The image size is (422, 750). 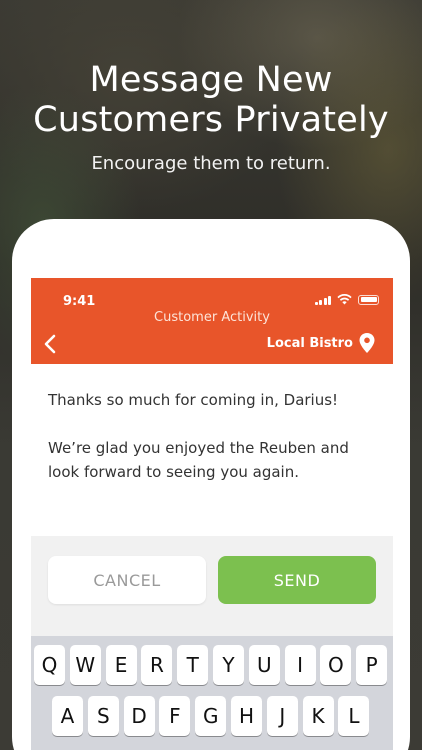 What do you see at coordinates (173, 472) in the screenshot?
I see `message-line-3: look forward to seeing you again.` at bounding box center [173, 472].